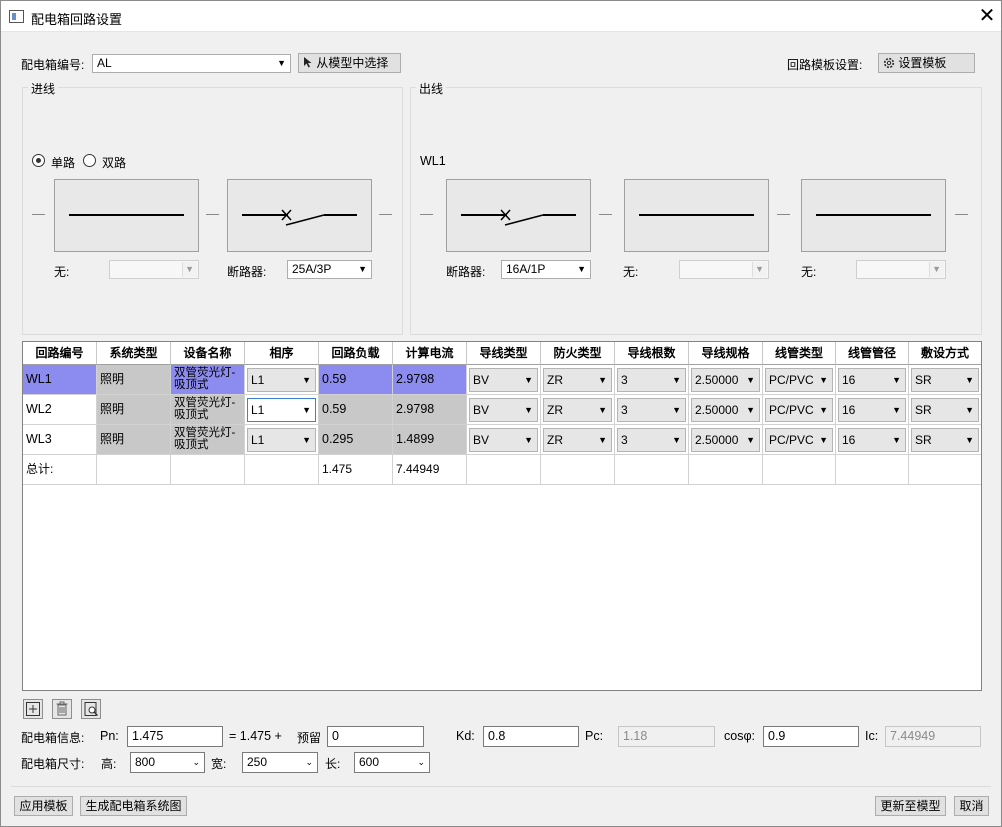 The height and width of the screenshot is (827, 1002). Describe the element at coordinates (33, 709) in the screenshot. I see `add-icon` at that location.